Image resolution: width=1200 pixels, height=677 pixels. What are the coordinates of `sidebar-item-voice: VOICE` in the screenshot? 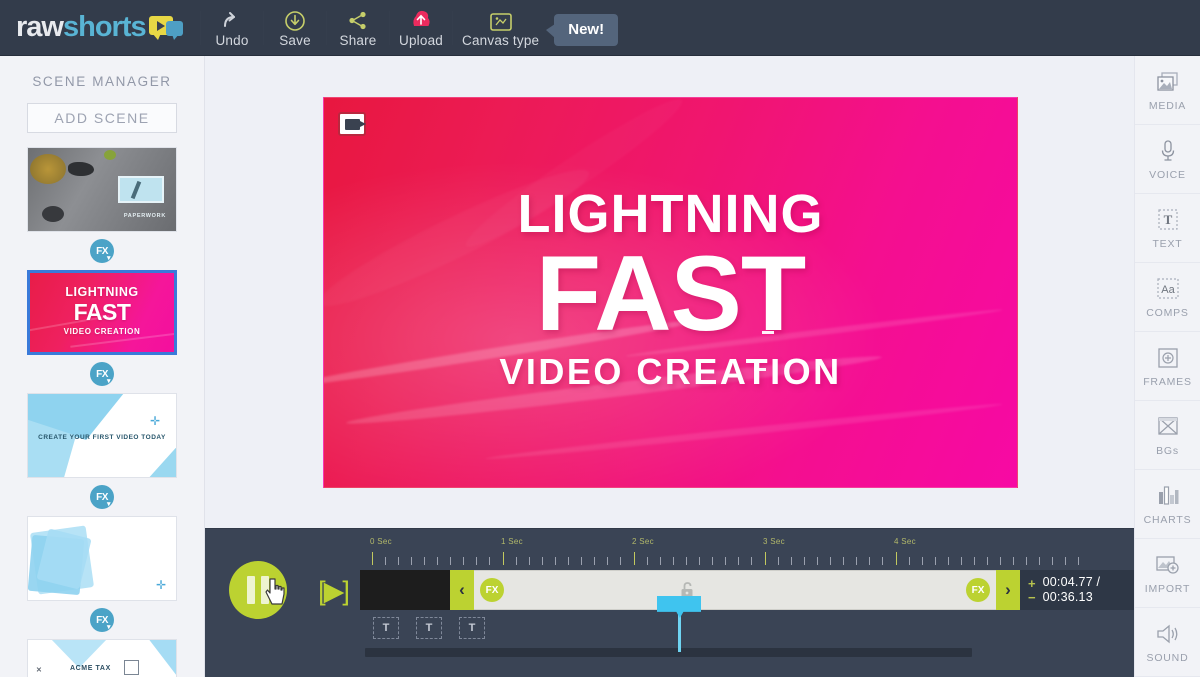 It's located at (1167, 159).